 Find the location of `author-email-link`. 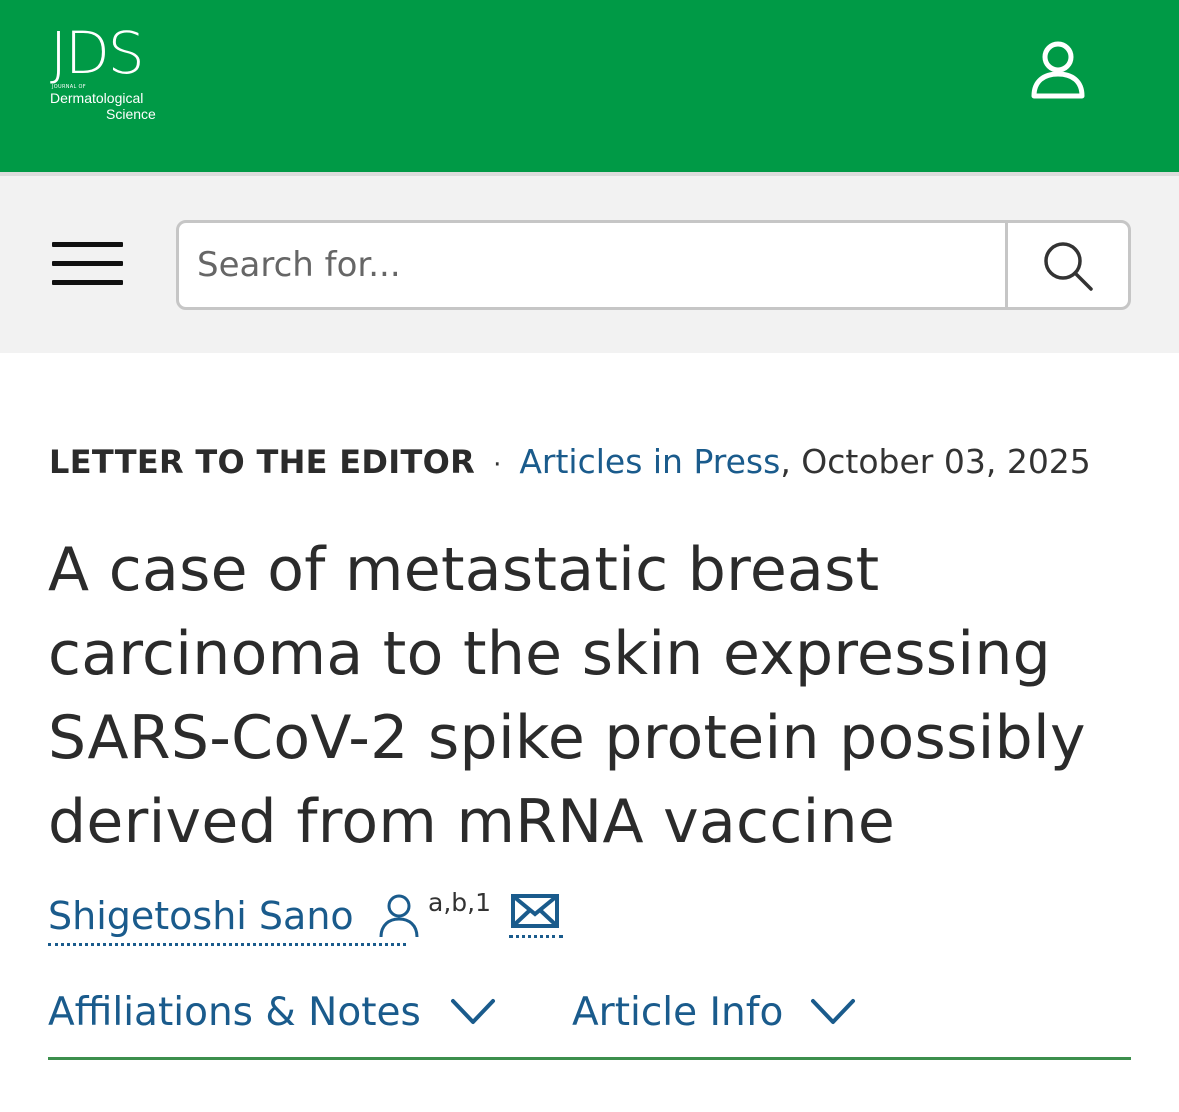

author-email-link is located at coordinates (536, 915).